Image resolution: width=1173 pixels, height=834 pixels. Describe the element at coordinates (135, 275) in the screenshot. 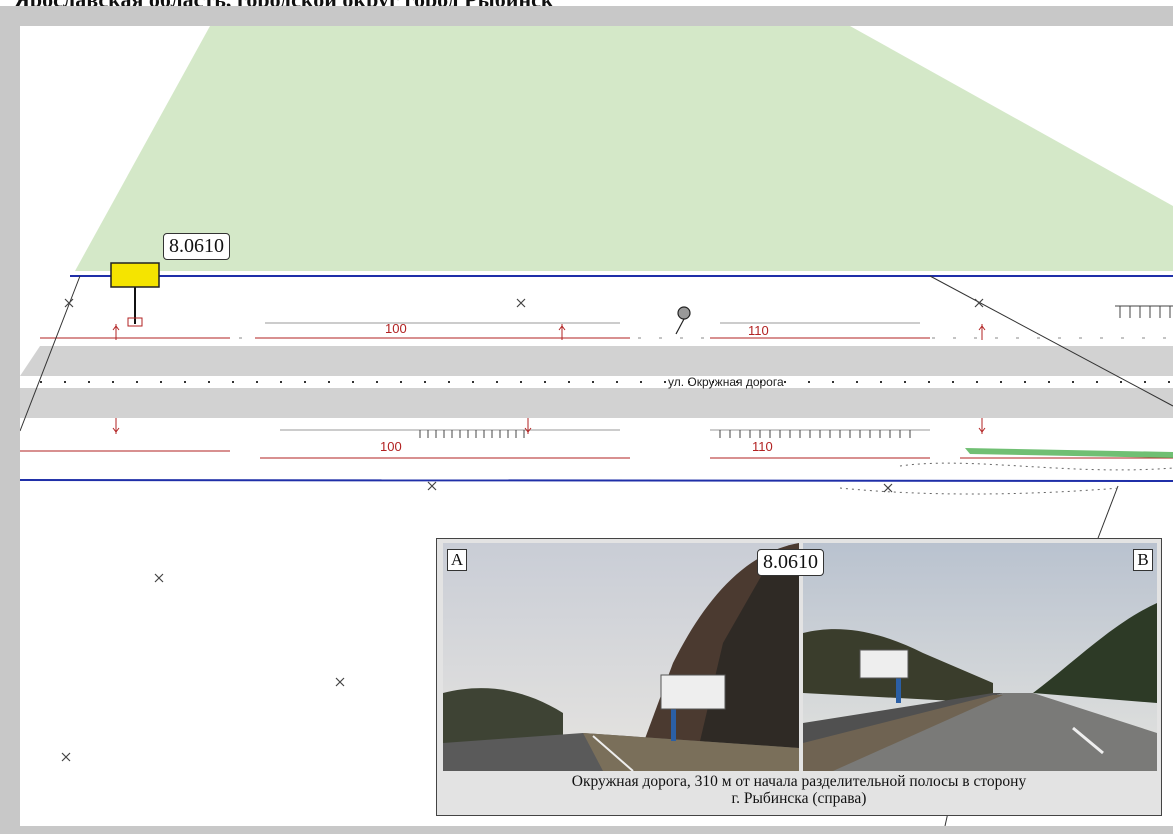

I see `billboard-marker` at that location.